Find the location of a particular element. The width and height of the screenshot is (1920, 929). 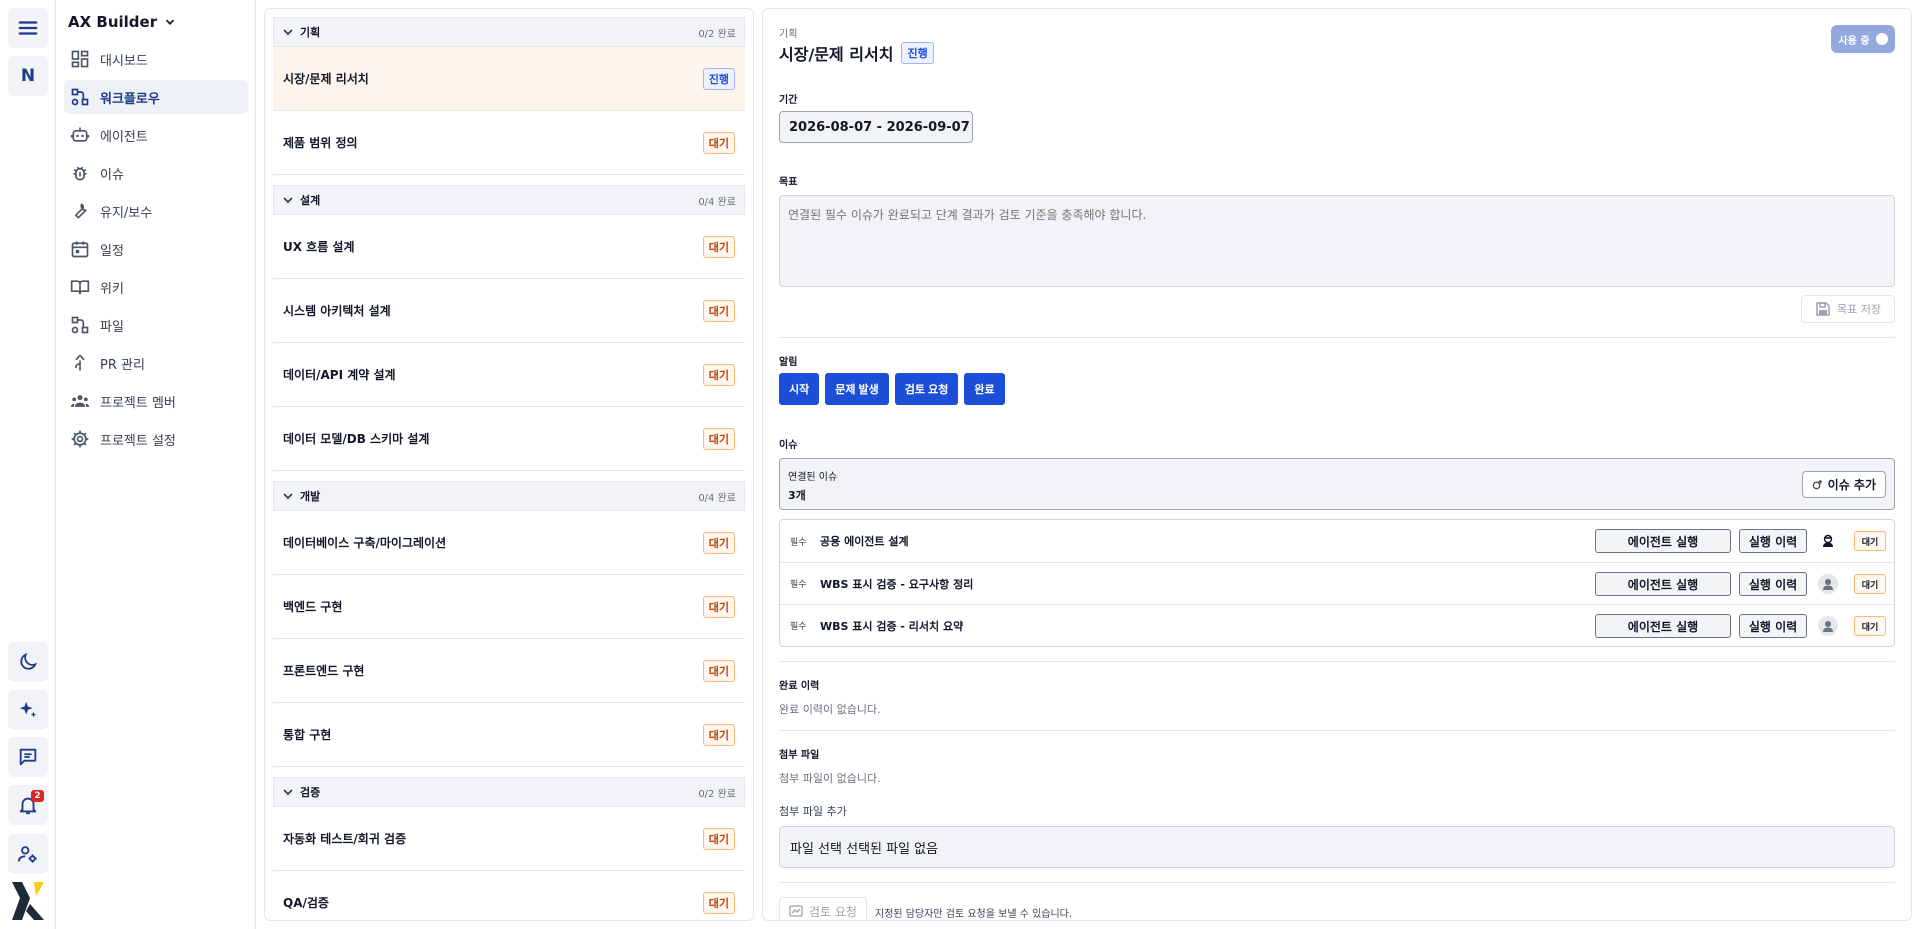

sparkle-icon is located at coordinates (28, 709).